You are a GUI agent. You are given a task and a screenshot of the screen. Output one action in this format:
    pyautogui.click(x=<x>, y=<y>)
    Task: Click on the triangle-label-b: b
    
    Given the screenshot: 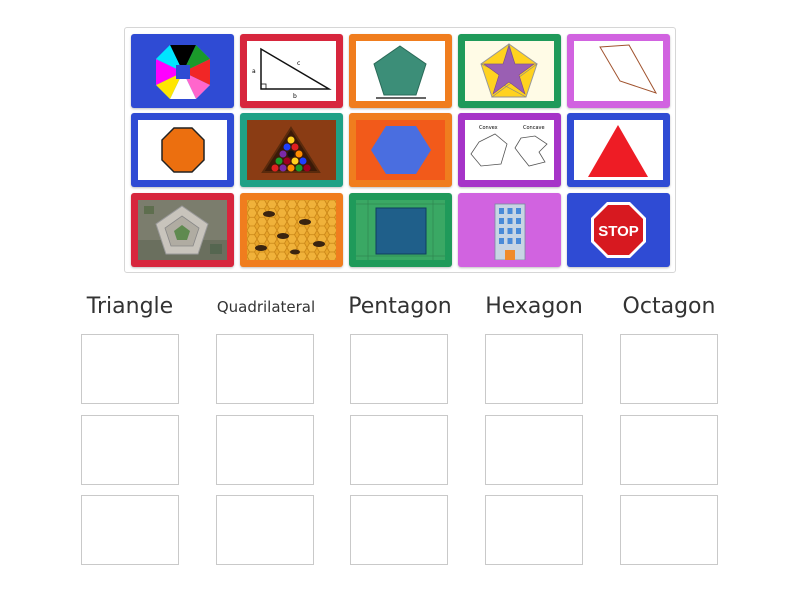 What is the action you would take?
    pyautogui.click(x=295, y=96)
    